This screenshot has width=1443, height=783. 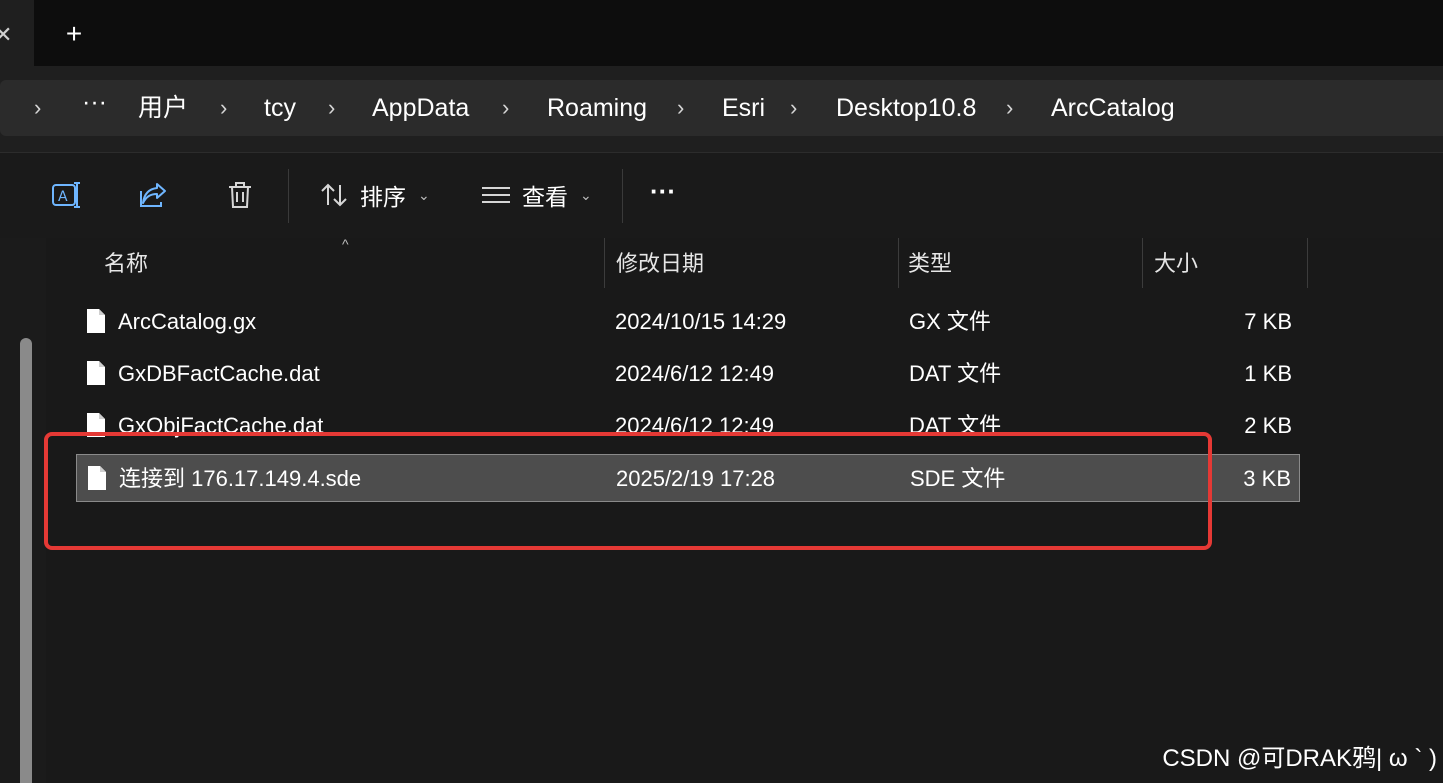 What do you see at coordinates (695, 373) in the screenshot?
I see `file-modified: 2024/6/12 12:49` at bounding box center [695, 373].